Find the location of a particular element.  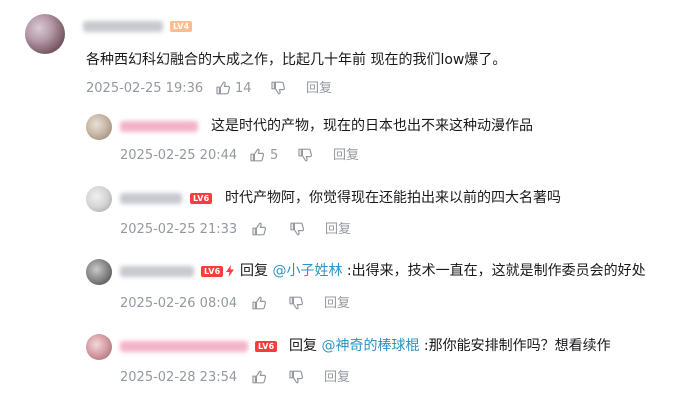

timestamp: 2025-02-25 20:44 is located at coordinates (179, 155).